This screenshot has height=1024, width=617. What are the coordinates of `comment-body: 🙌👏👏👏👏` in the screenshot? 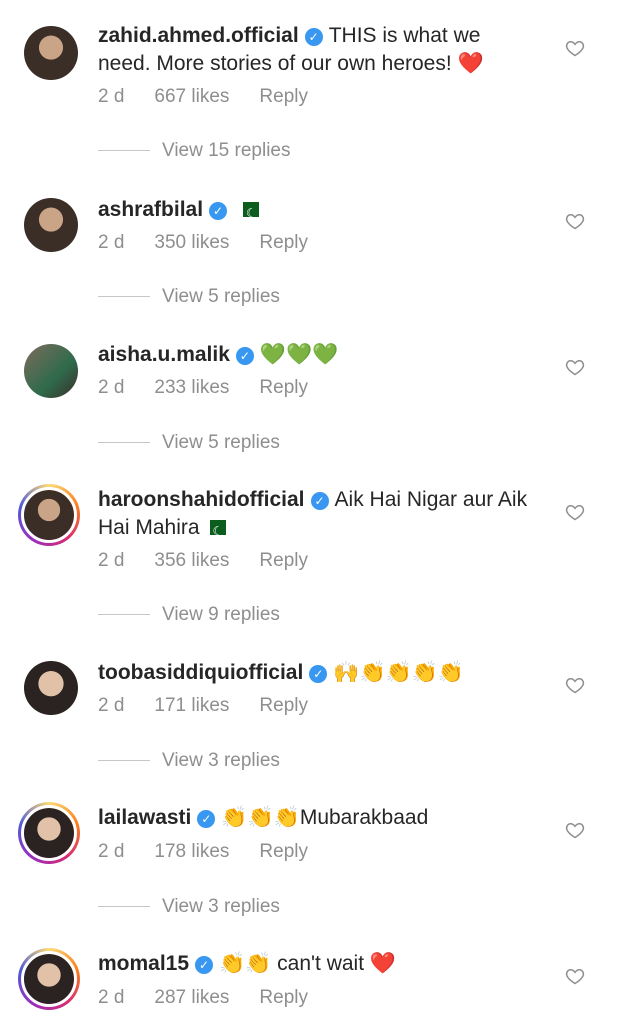 It's located at (399, 672).